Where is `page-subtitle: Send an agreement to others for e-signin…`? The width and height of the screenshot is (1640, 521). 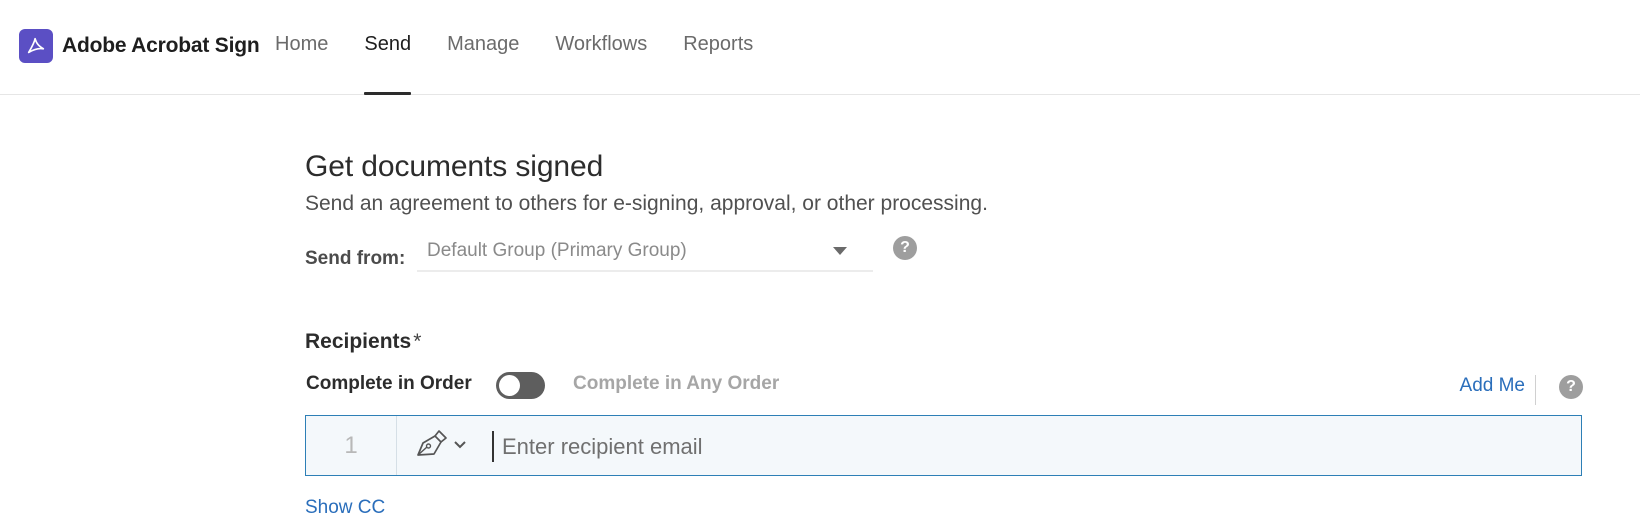
page-subtitle: Send an agreement to others for e-signin… is located at coordinates (646, 203).